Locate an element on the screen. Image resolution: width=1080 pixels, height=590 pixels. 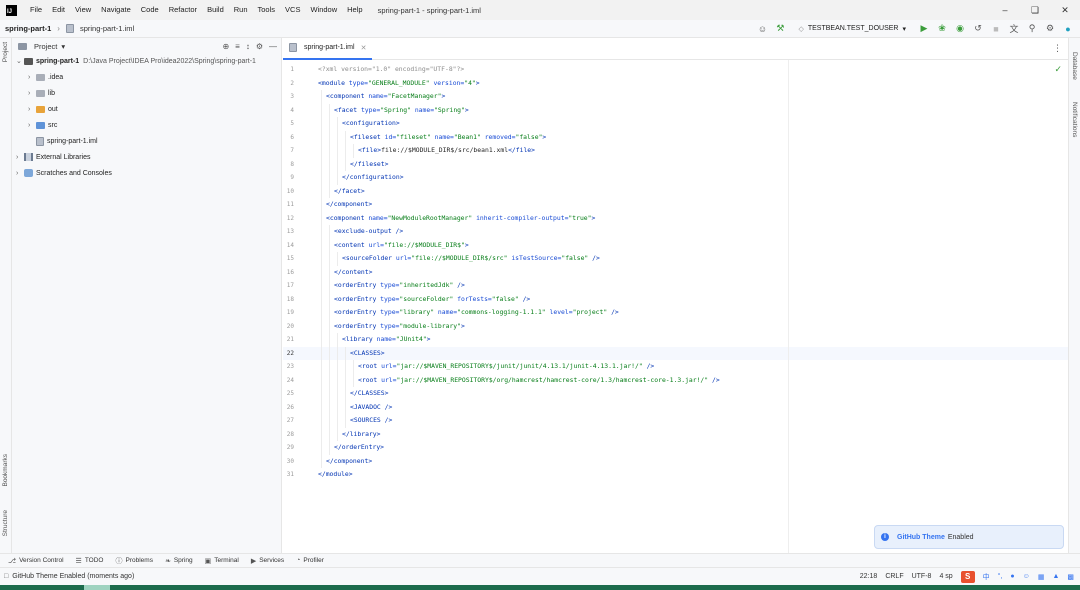
menu-file: File is located at coordinates (36, 10).